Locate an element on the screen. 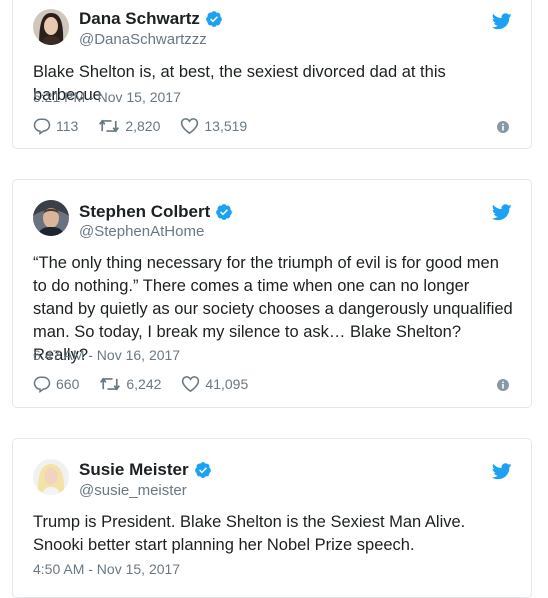 This screenshot has height=598, width=548. tweet-actions: 660 6,242 41,095 is located at coordinates (150, 384).